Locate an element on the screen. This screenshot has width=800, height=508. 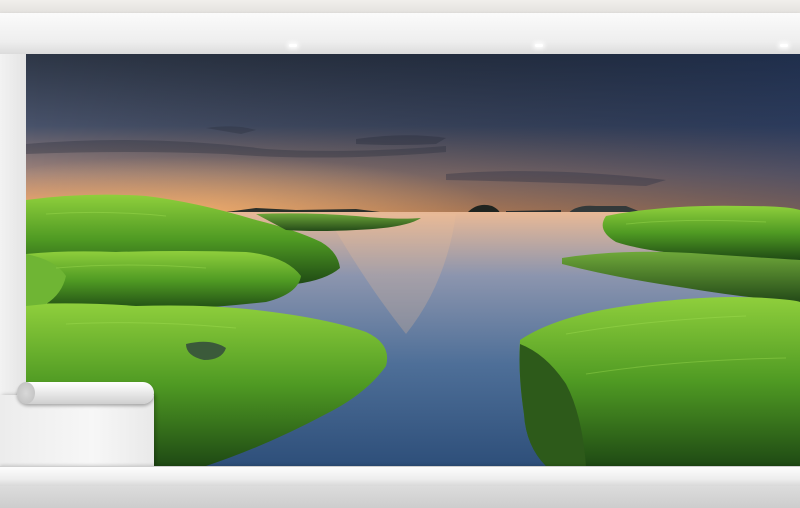
ceiling is located at coordinates (400, 6).